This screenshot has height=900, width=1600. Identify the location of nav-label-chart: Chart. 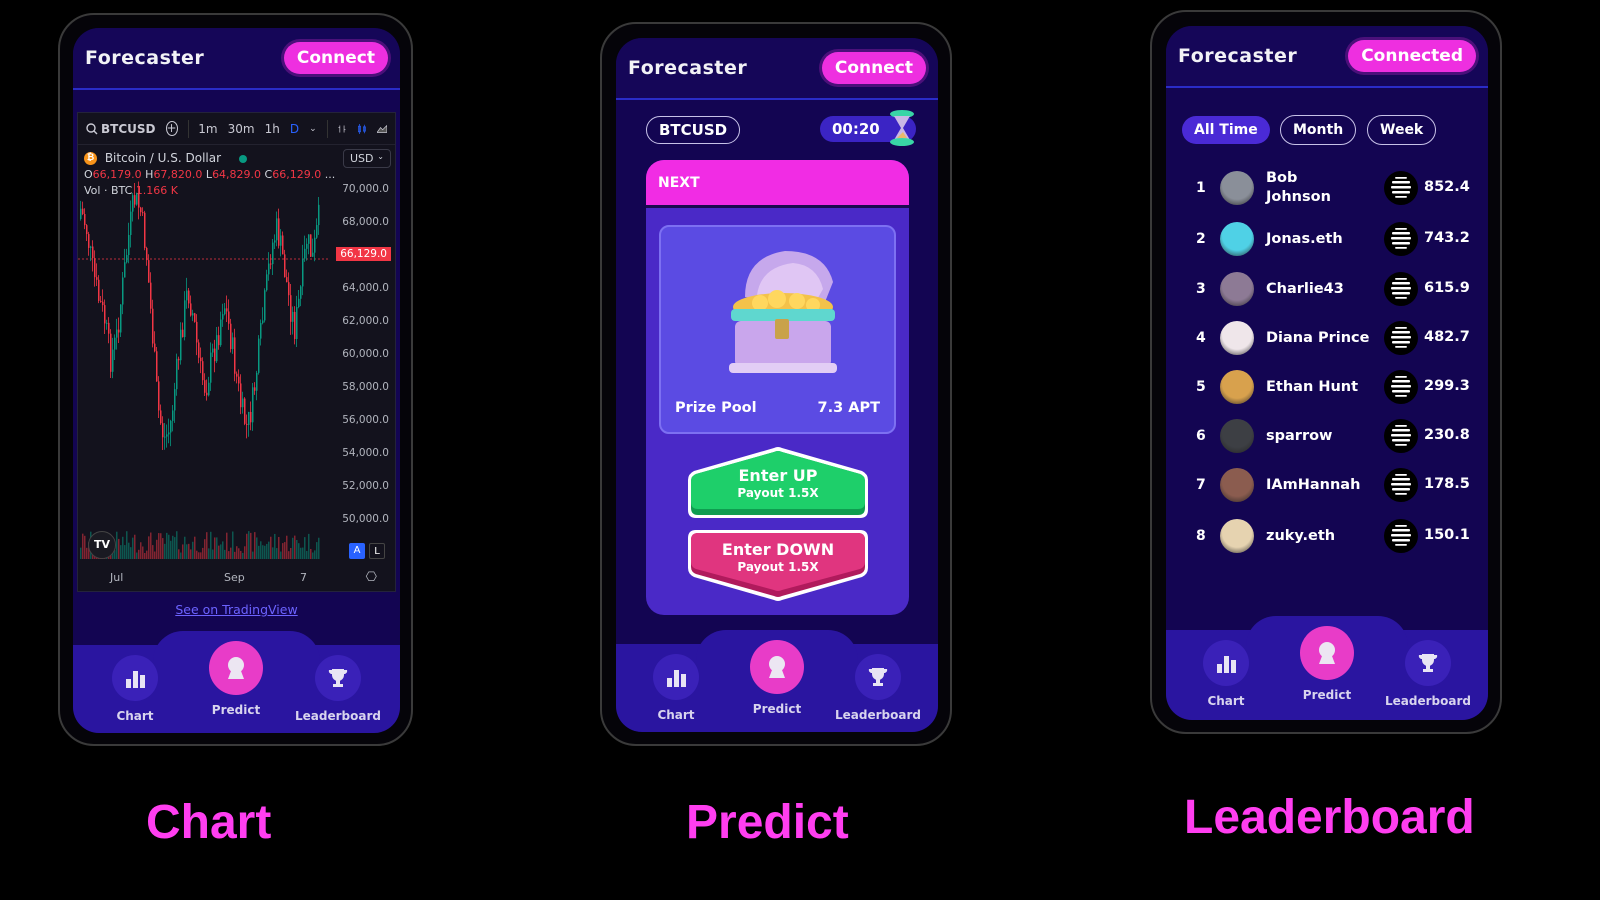
(676, 715).